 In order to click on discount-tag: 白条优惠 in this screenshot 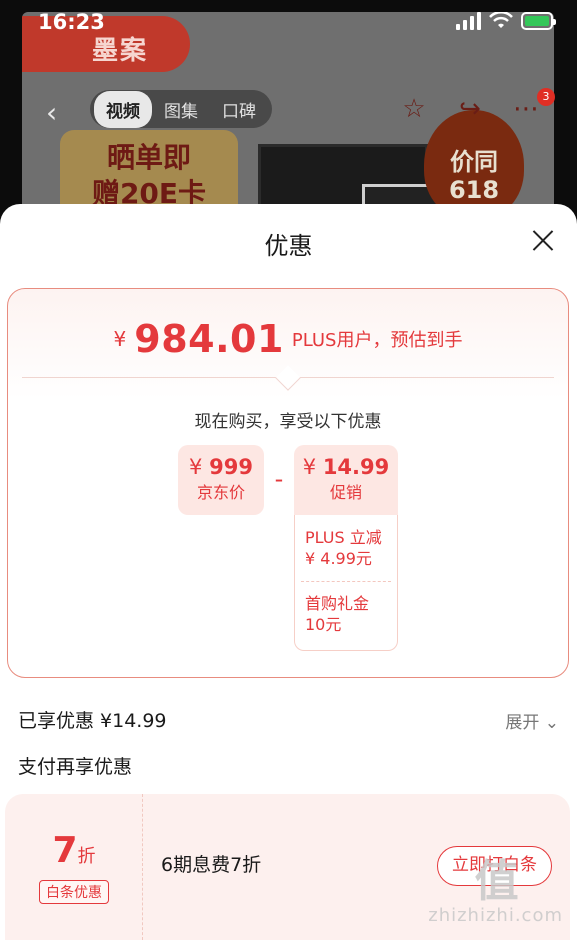, I will do `click(74, 892)`.